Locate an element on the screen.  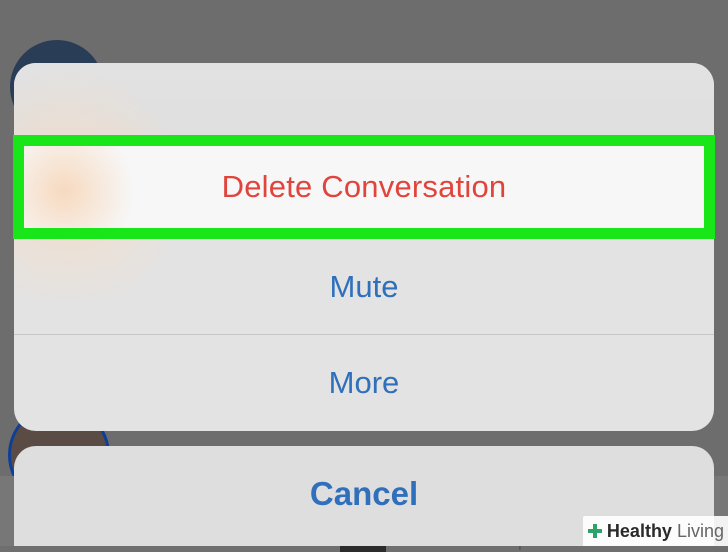
plus-cross-icon is located at coordinates (595, 531).